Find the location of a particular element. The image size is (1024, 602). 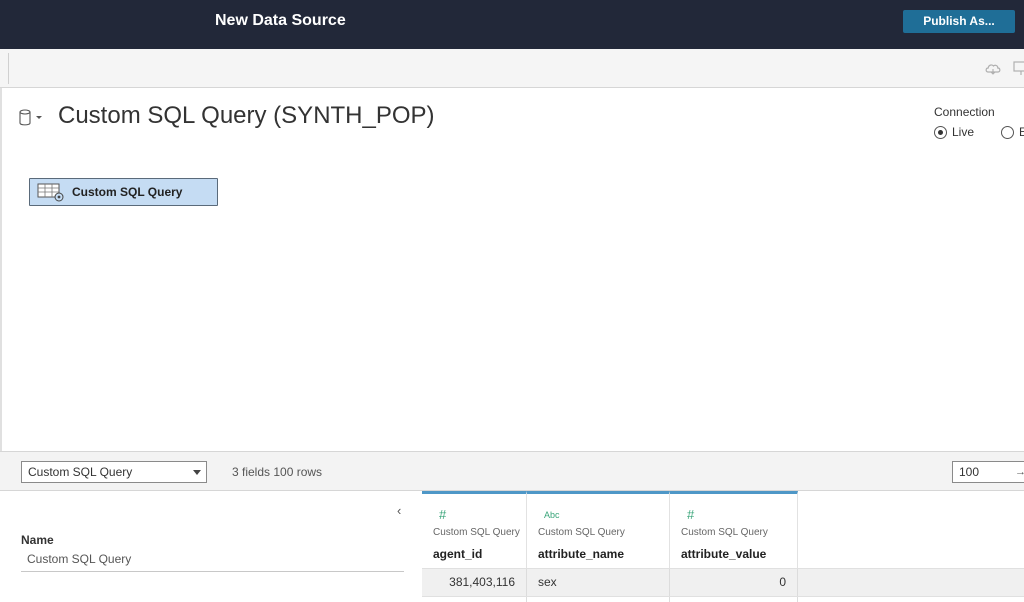

table-select-value: Custom SQL Query is located at coordinates (80, 472).